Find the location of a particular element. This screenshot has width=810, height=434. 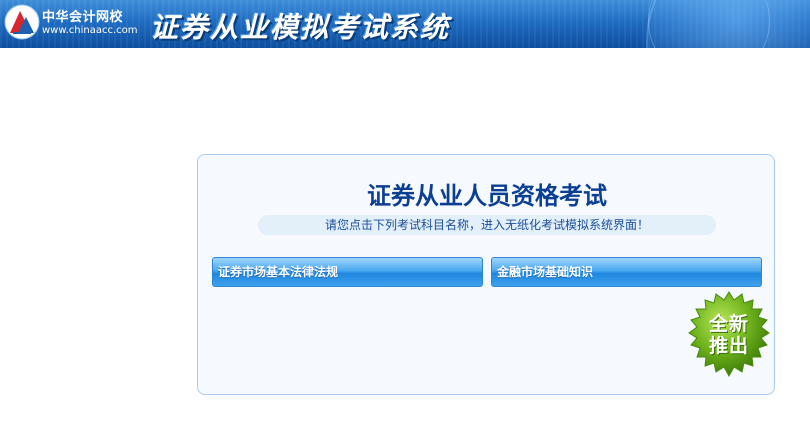

badge-line-2: 推出 is located at coordinates (728, 346).